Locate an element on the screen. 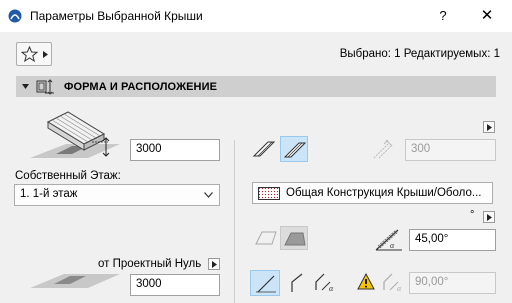 This screenshot has height=303, width=512. chevron-down-icon is located at coordinates (208, 195).